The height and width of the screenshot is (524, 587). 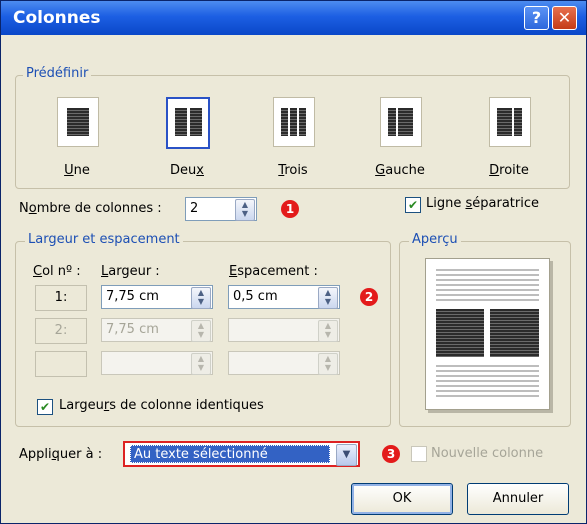 What do you see at coordinates (405, 122) in the screenshot?
I see `left-column-icon-wide` at bounding box center [405, 122].